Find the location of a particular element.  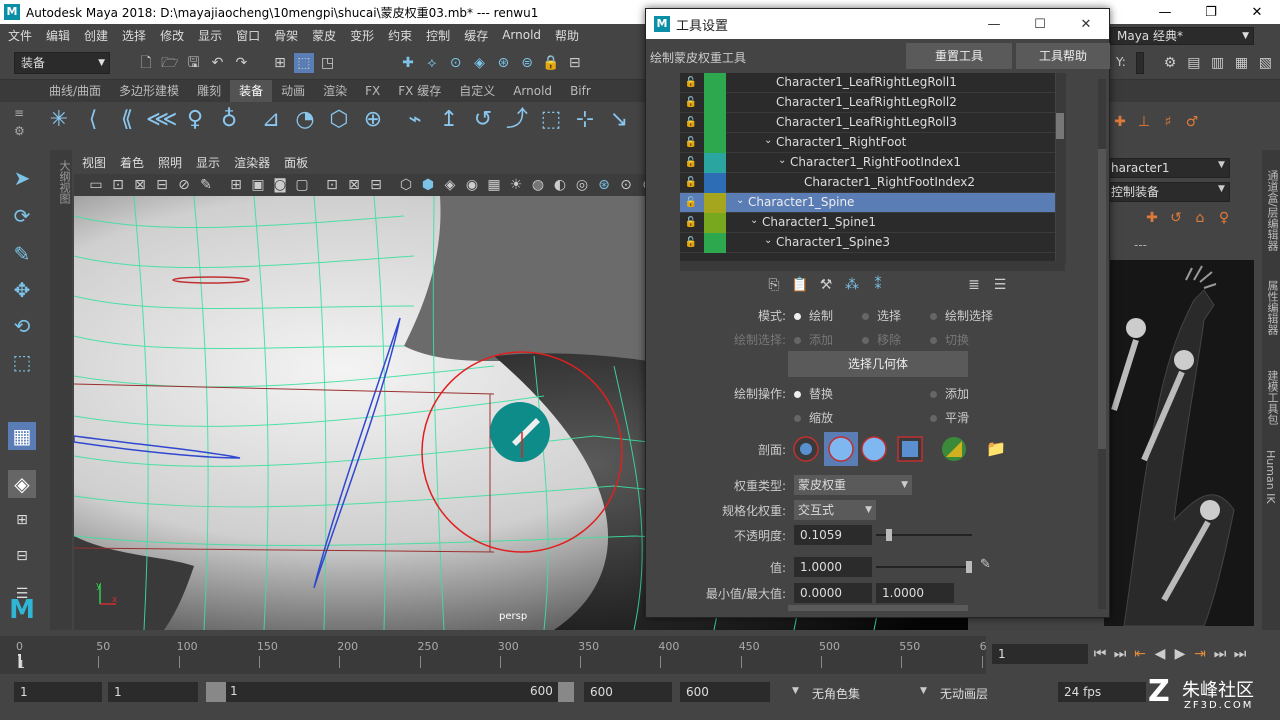

weight-type-dropdown: 蒙皮权重 ▼ is located at coordinates (853, 485).